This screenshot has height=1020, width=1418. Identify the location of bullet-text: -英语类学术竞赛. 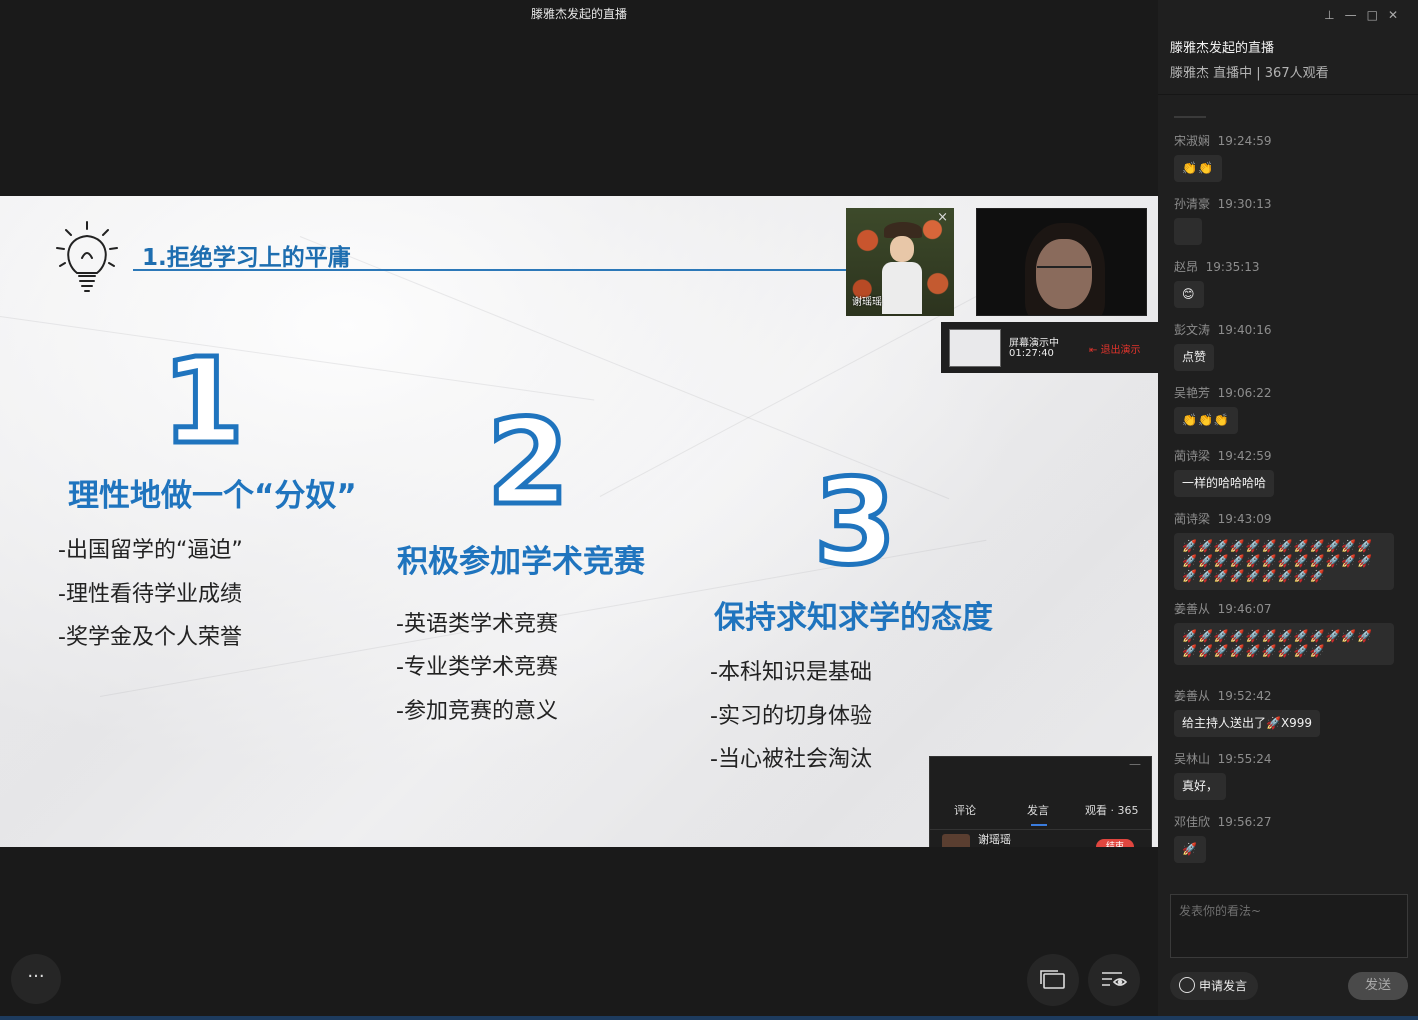
(477, 624).